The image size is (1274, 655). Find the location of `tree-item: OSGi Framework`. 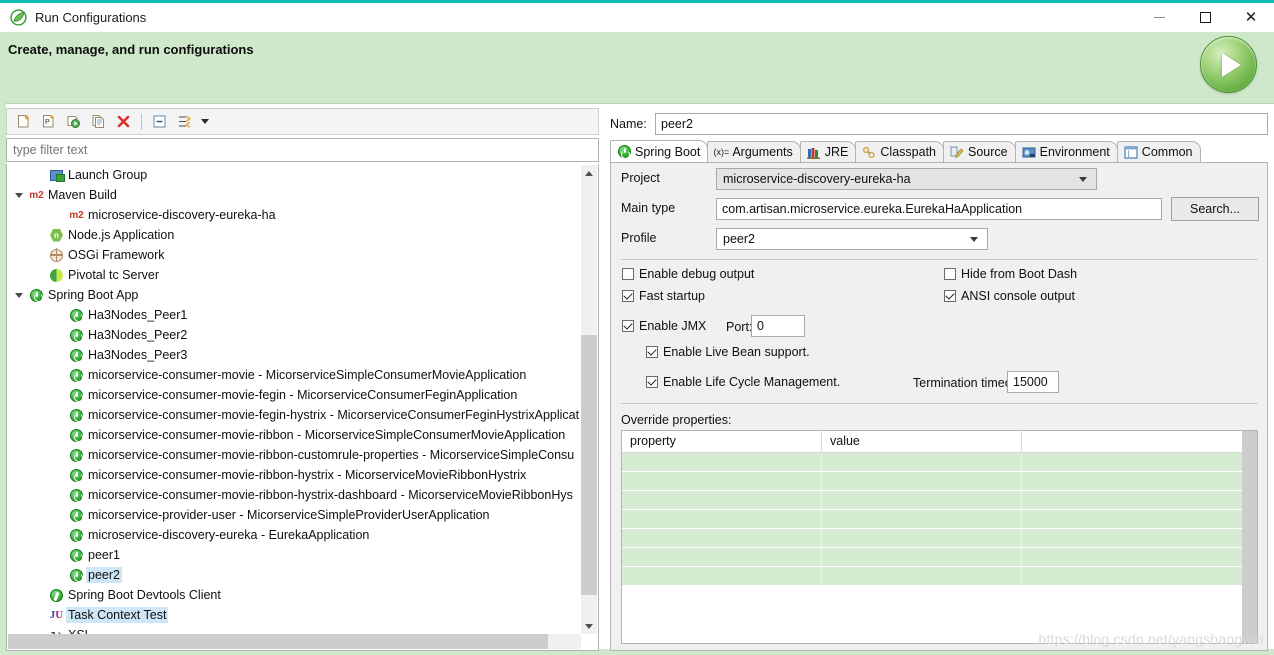

tree-item: OSGi Framework is located at coordinates (294, 255).